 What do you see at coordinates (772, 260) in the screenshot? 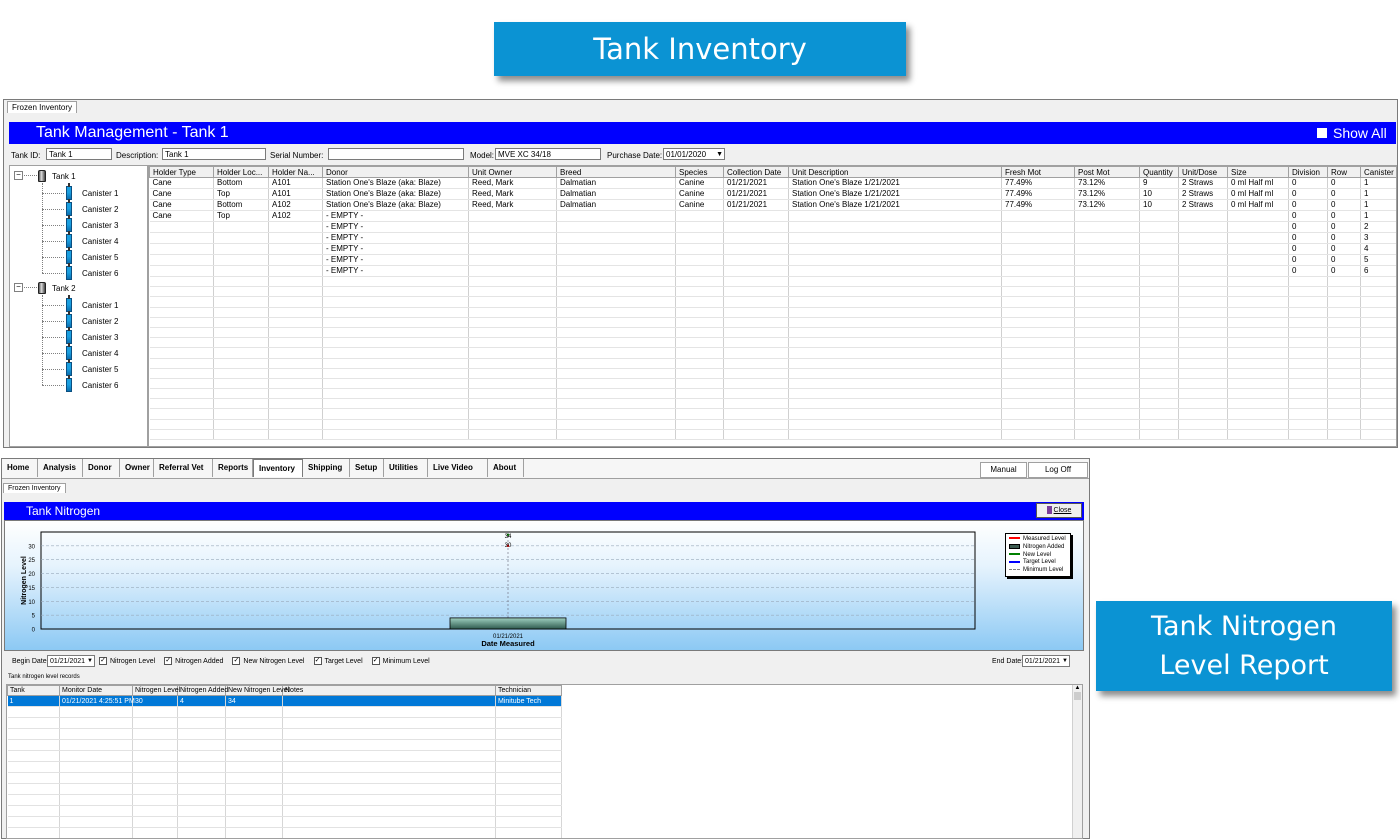
I see `table-row: - EMPTY -005` at bounding box center [772, 260].